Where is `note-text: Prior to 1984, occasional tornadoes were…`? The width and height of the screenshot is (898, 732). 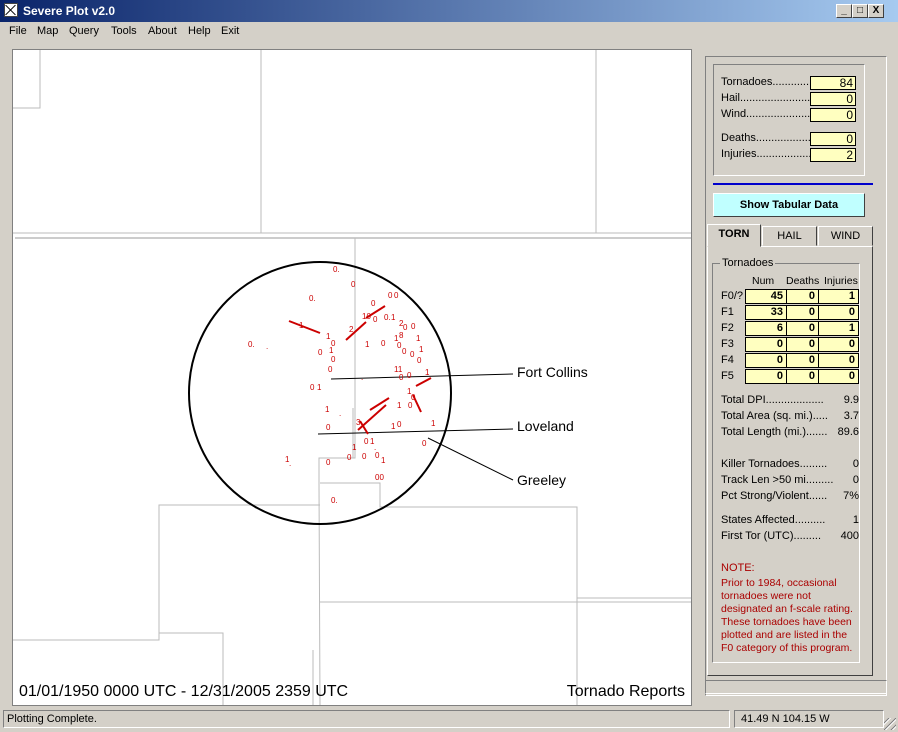
note-text: Prior to 1984, occasional tornadoes were… is located at coordinates (787, 615).